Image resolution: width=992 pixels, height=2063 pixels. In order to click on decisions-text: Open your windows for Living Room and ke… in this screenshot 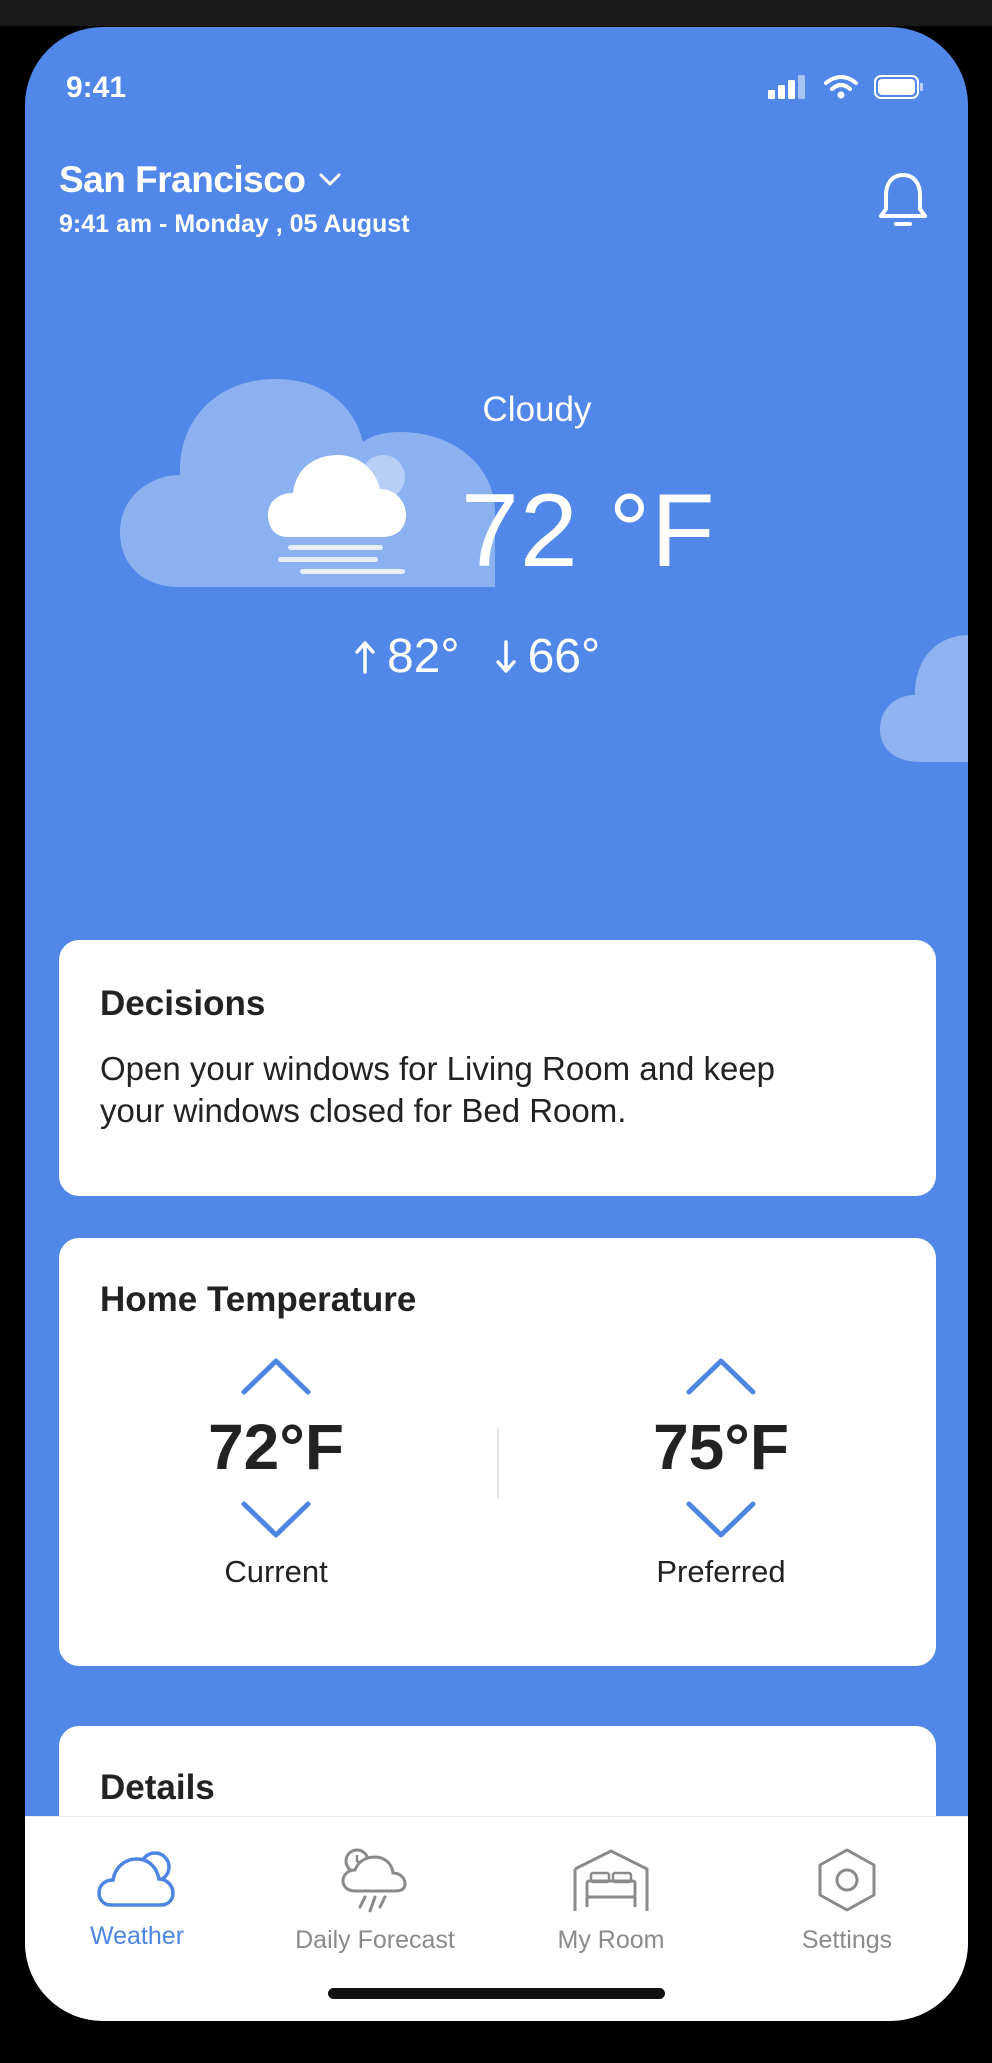, I will do `click(438, 1089)`.